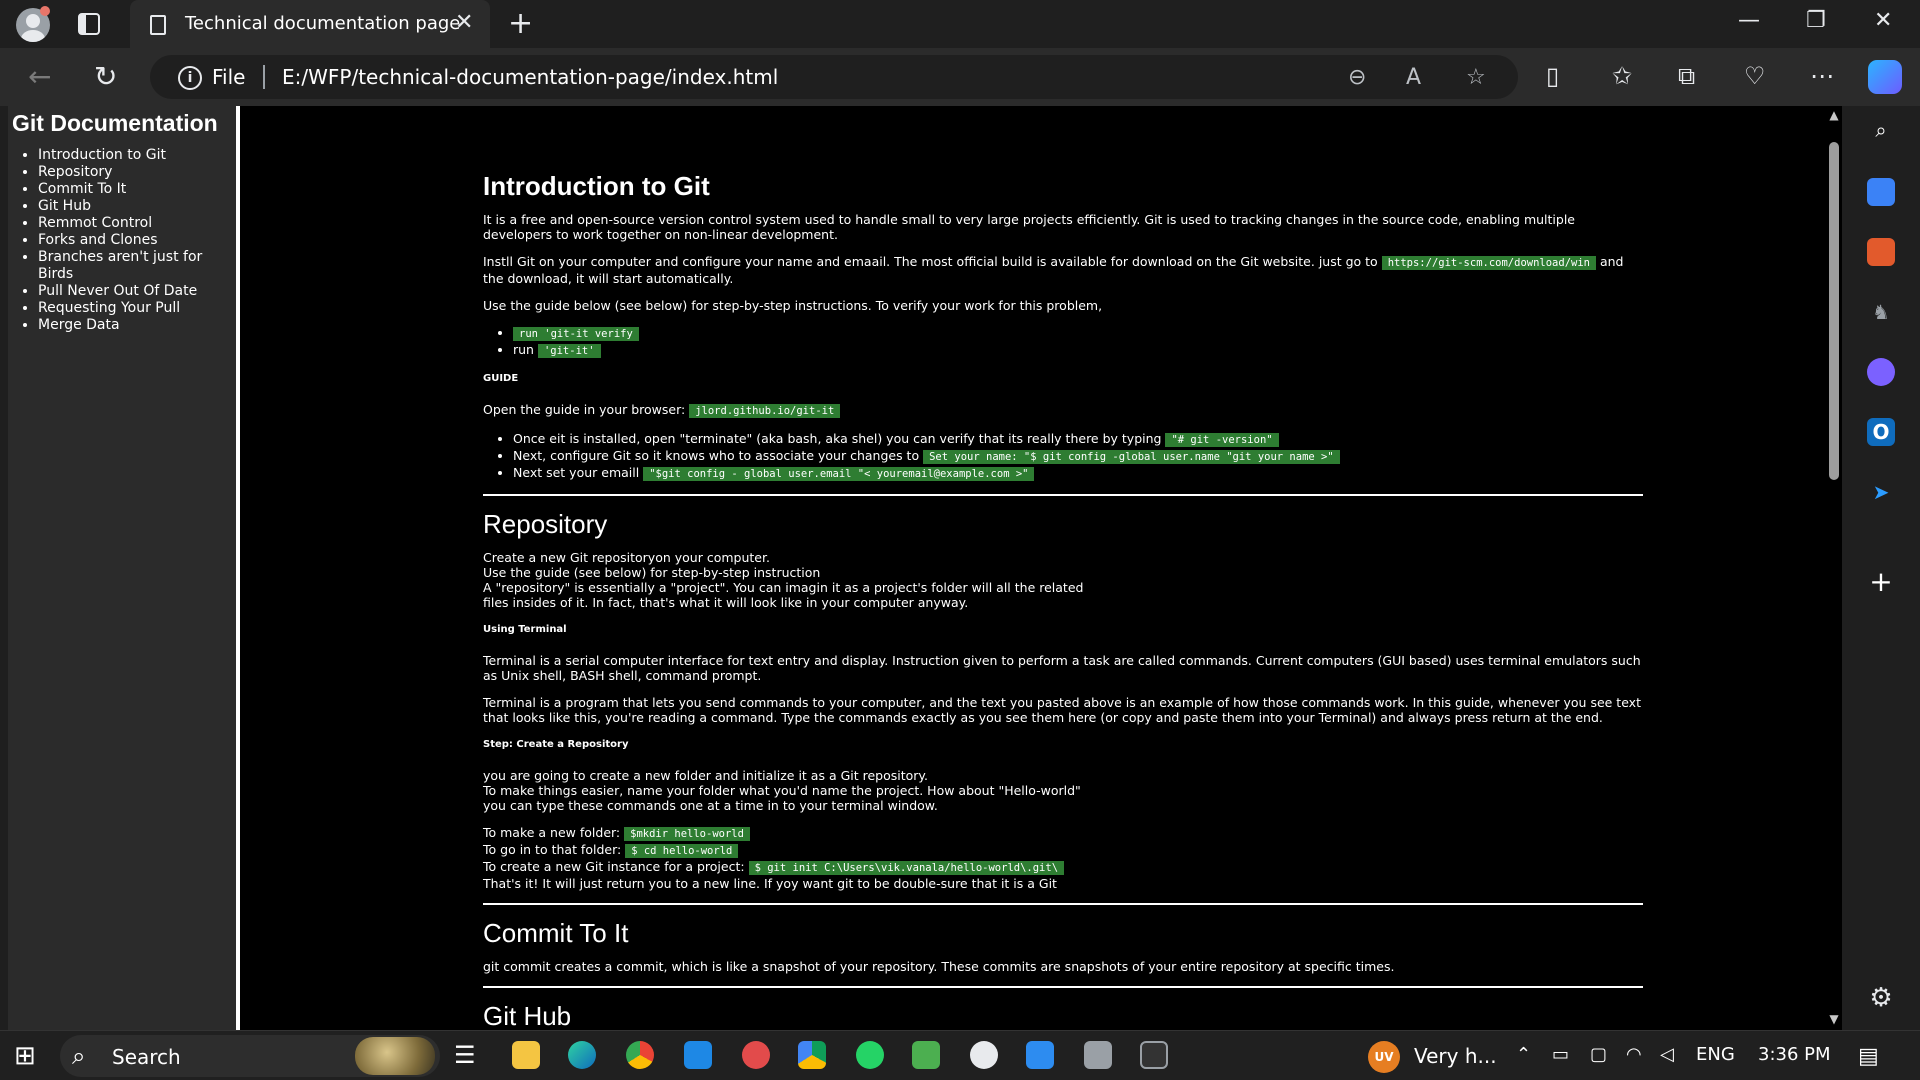 This screenshot has width=1920, height=1080. What do you see at coordinates (135, 172) in the screenshot?
I see `nav-item: Repository` at bounding box center [135, 172].